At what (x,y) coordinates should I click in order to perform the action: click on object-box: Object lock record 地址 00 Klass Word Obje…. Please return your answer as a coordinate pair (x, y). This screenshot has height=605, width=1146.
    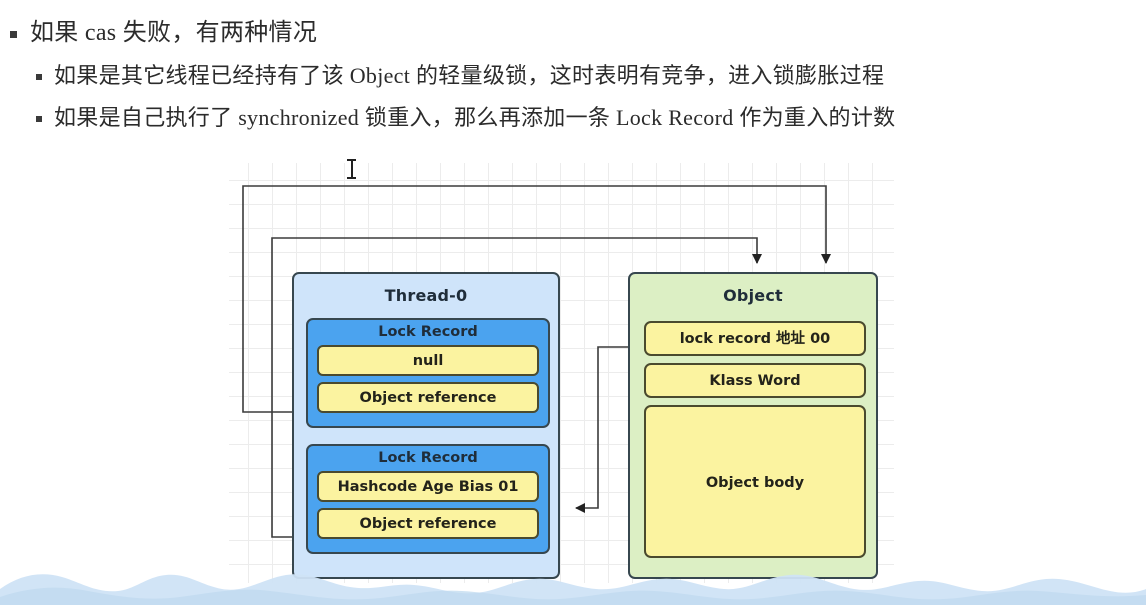
    Looking at the image, I should click on (753, 425).